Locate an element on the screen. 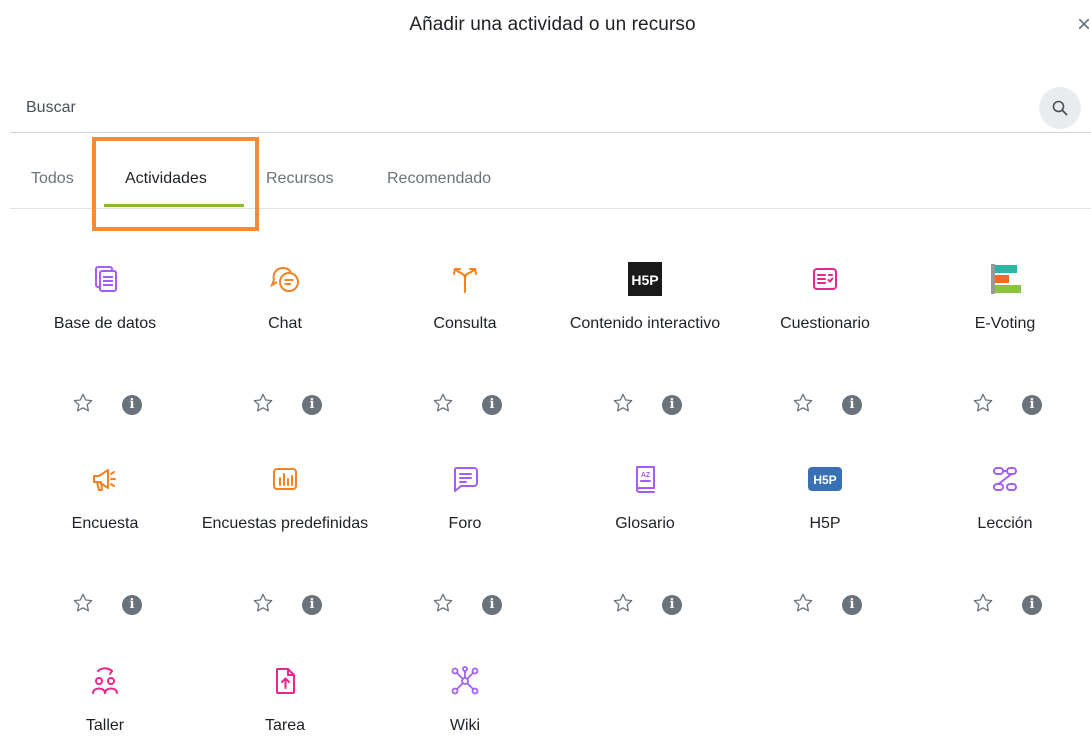  activity-name: Chat is located at coordinates (285, 323).